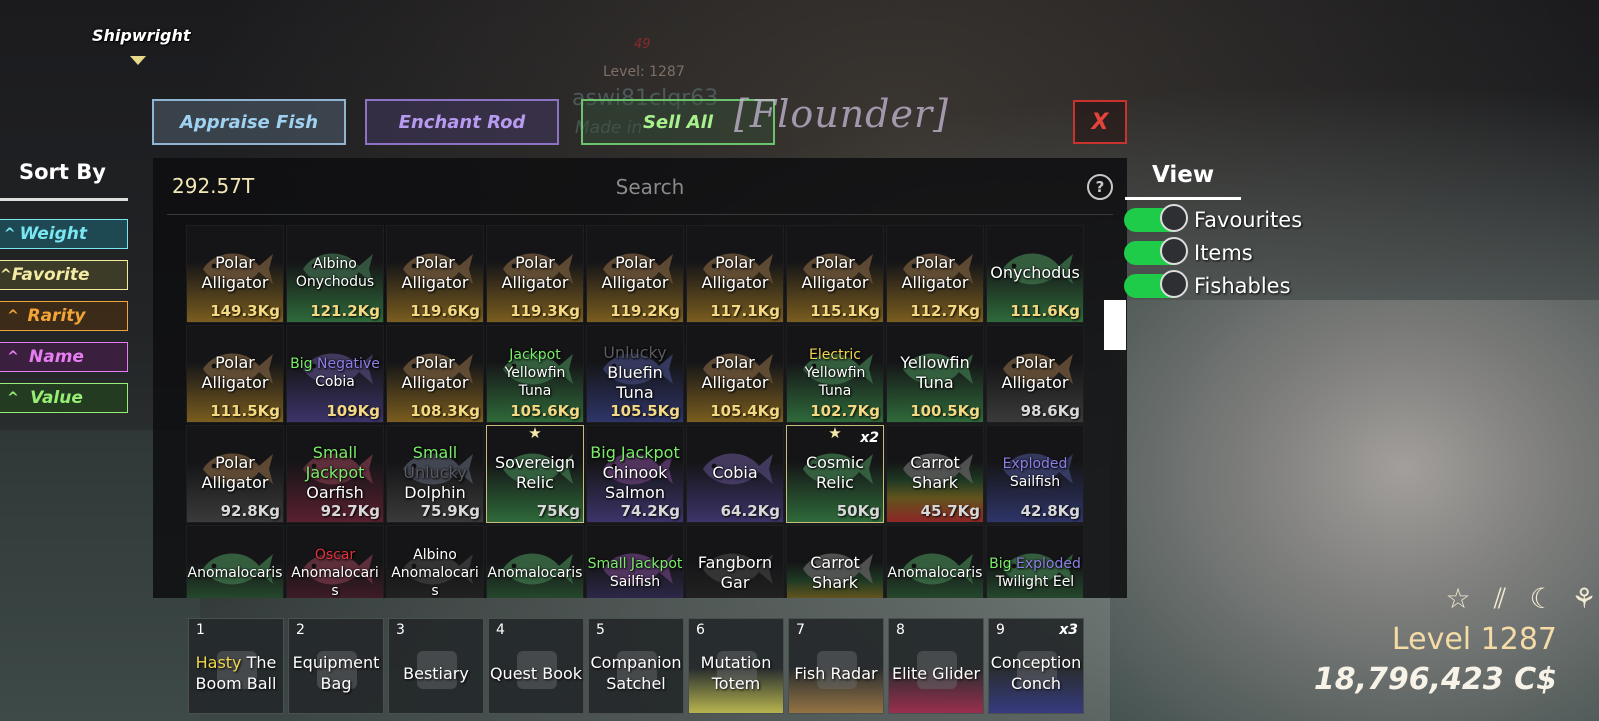 Image resolution: width=1599 pixels, height=721 pixels. I want to click on fish-slot: ★ Sovereign Relic 75Kg, so click(535, 474).